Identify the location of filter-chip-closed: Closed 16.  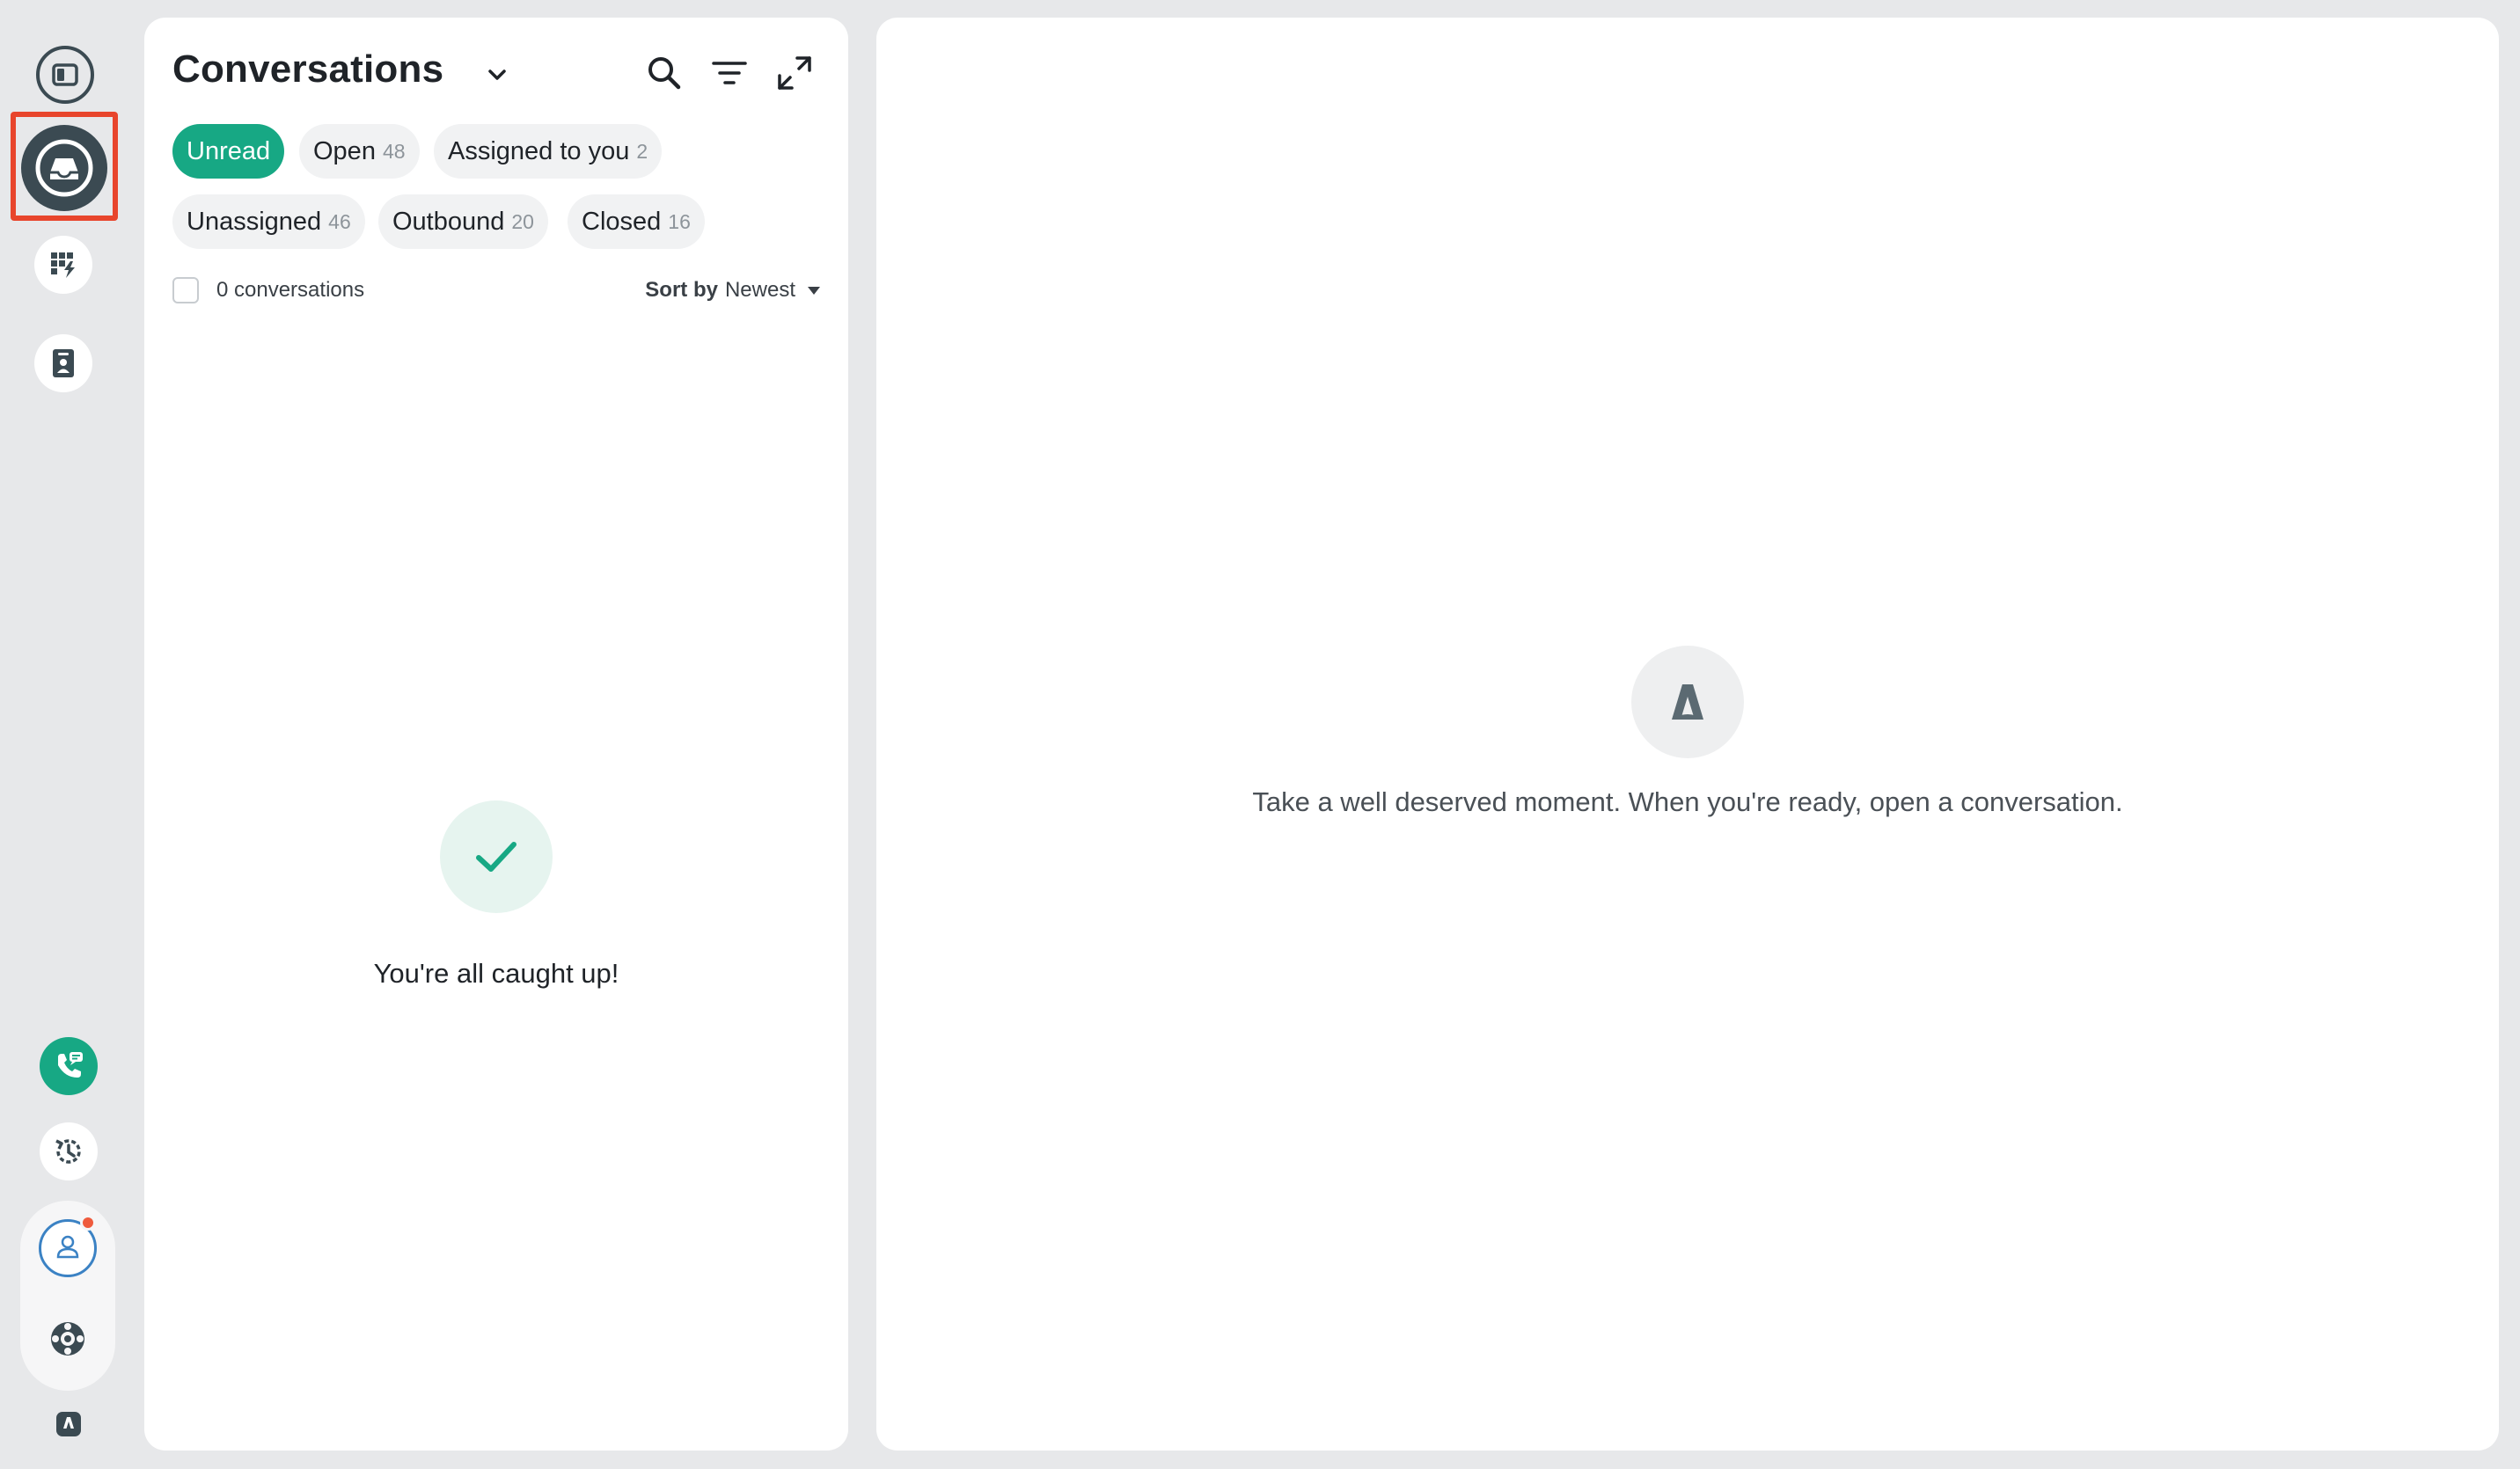
(636, 222).